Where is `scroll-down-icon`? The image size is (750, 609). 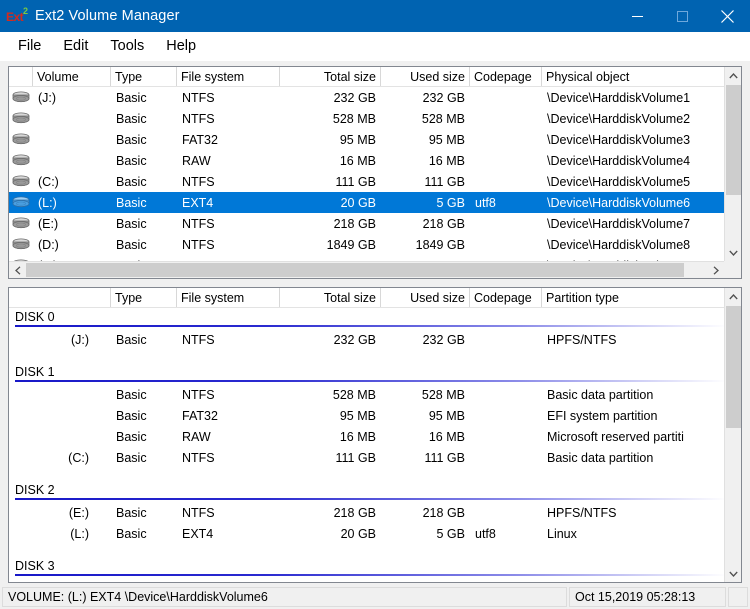
scroll-down-icon is located at coordinates (733, 252).